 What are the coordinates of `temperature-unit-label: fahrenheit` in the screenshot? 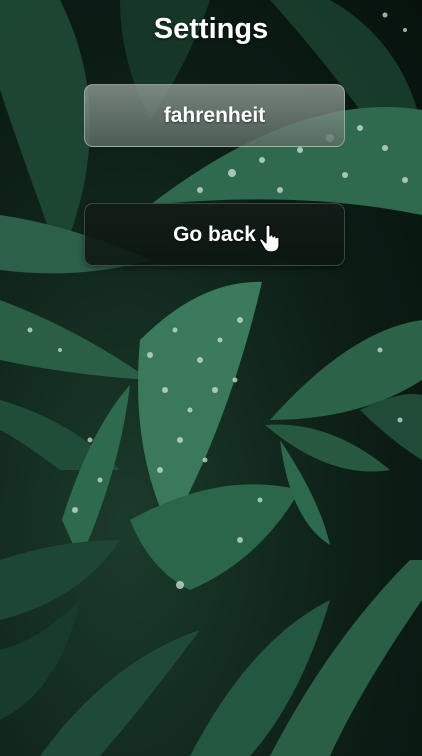 It's located at (214, 115).